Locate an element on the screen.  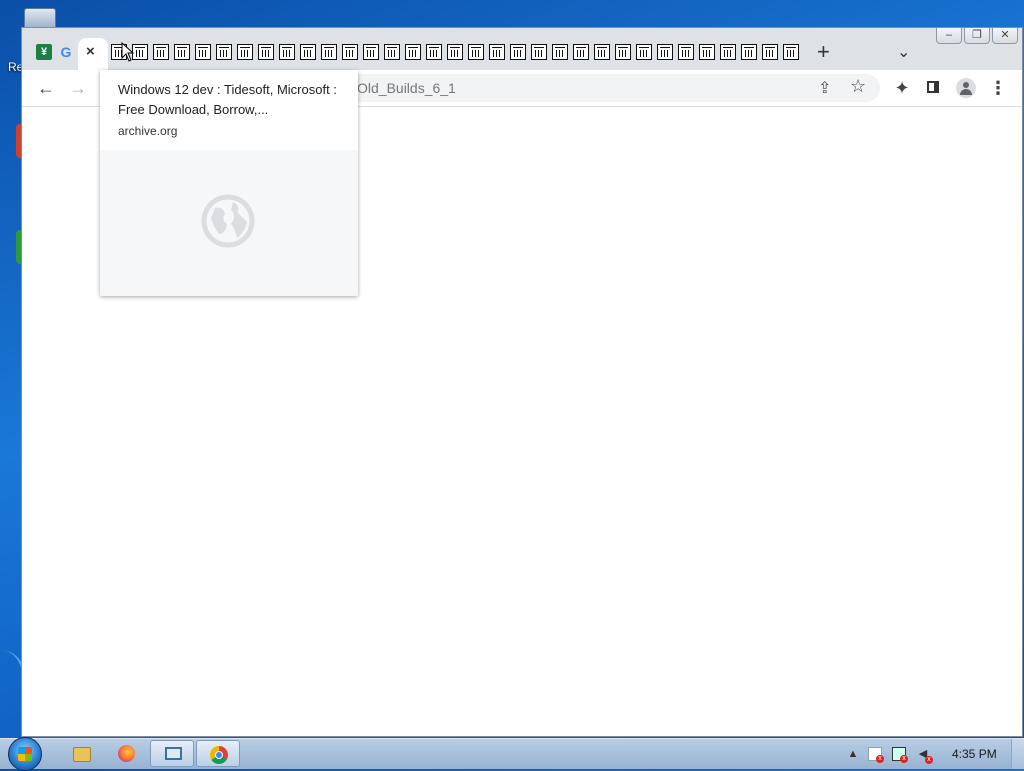
start-button is located at coordinates (25, 754).